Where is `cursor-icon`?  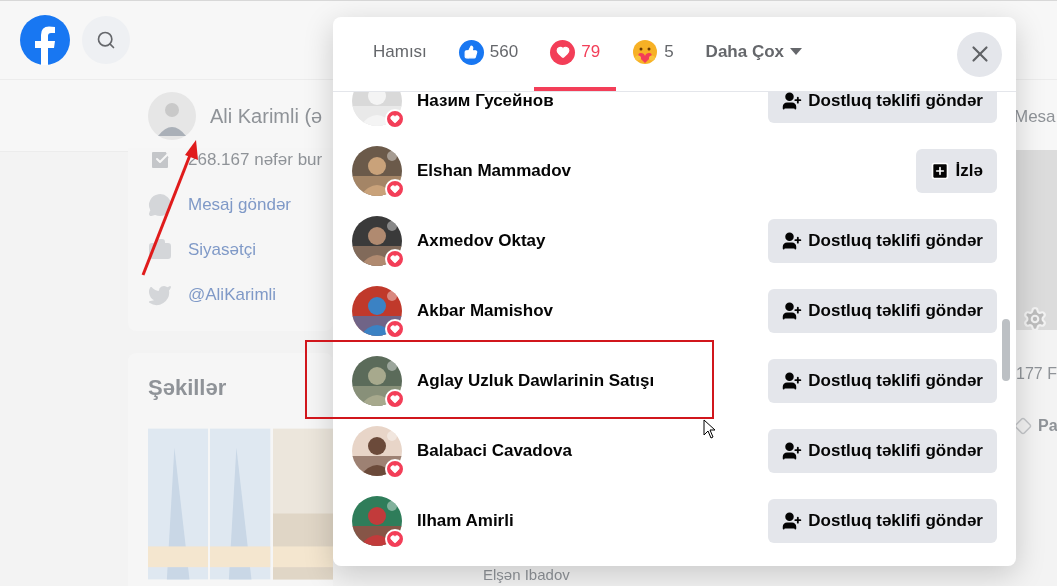
cursor-icon is located at coordinates (709, 429).